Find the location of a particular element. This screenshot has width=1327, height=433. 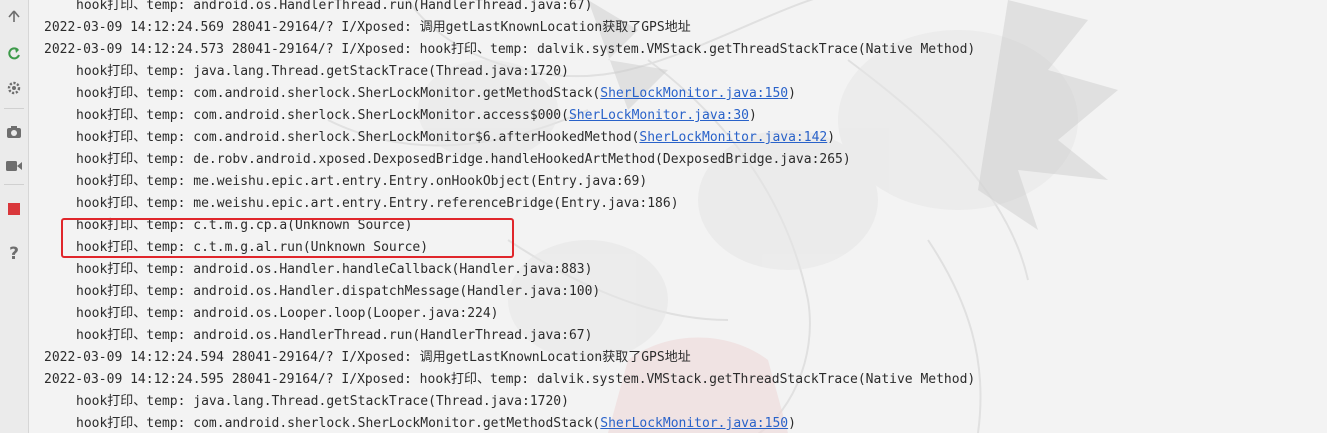

rerun-icon is located at coordinates (14, 54).